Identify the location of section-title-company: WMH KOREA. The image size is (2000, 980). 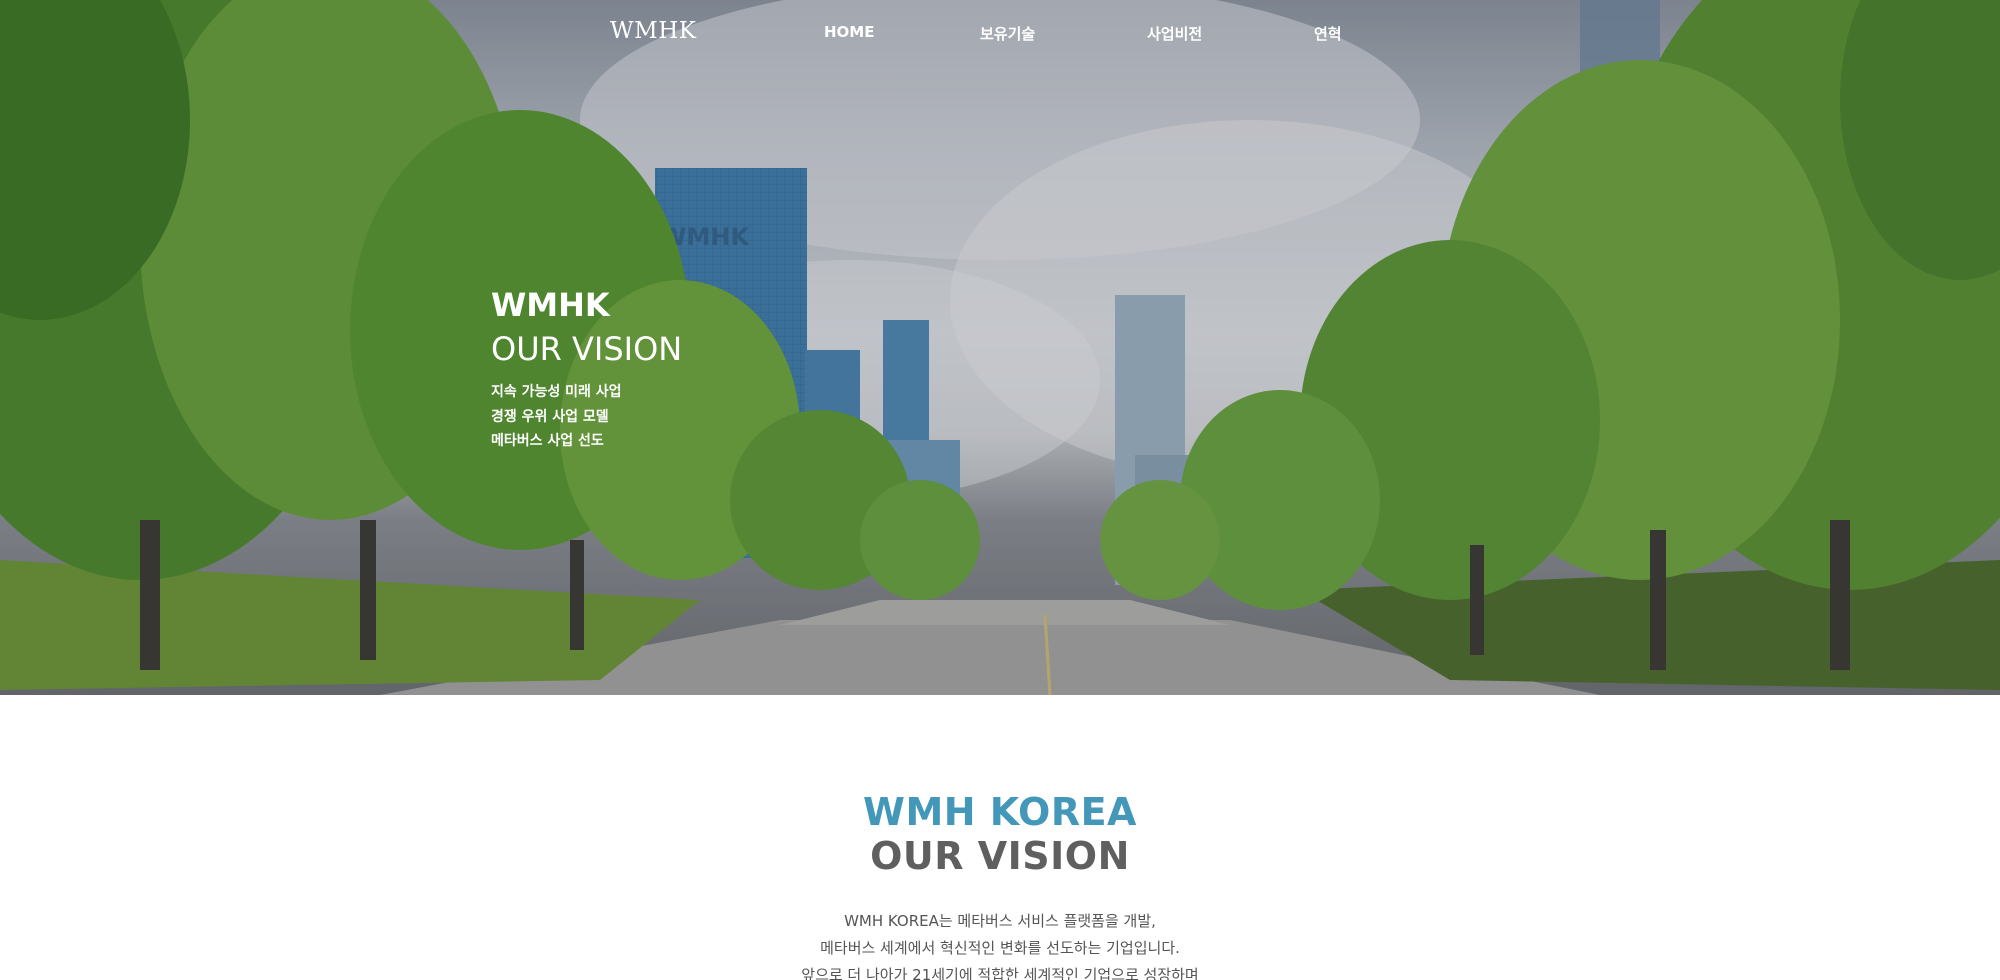
(1000, 812).